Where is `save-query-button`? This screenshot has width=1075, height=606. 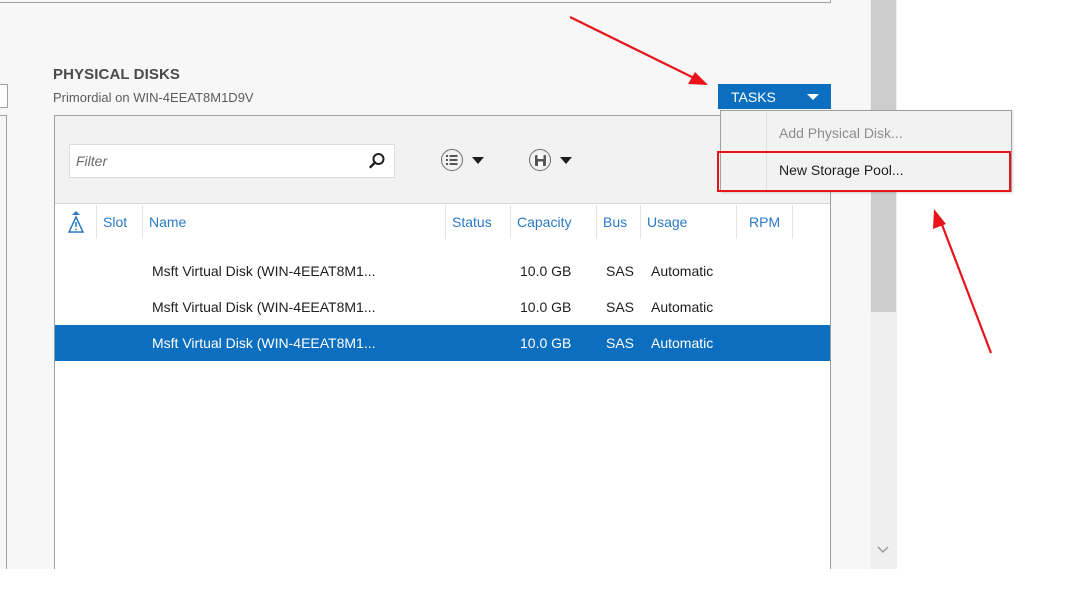
save-query-button is located at coordinates (550, 160).